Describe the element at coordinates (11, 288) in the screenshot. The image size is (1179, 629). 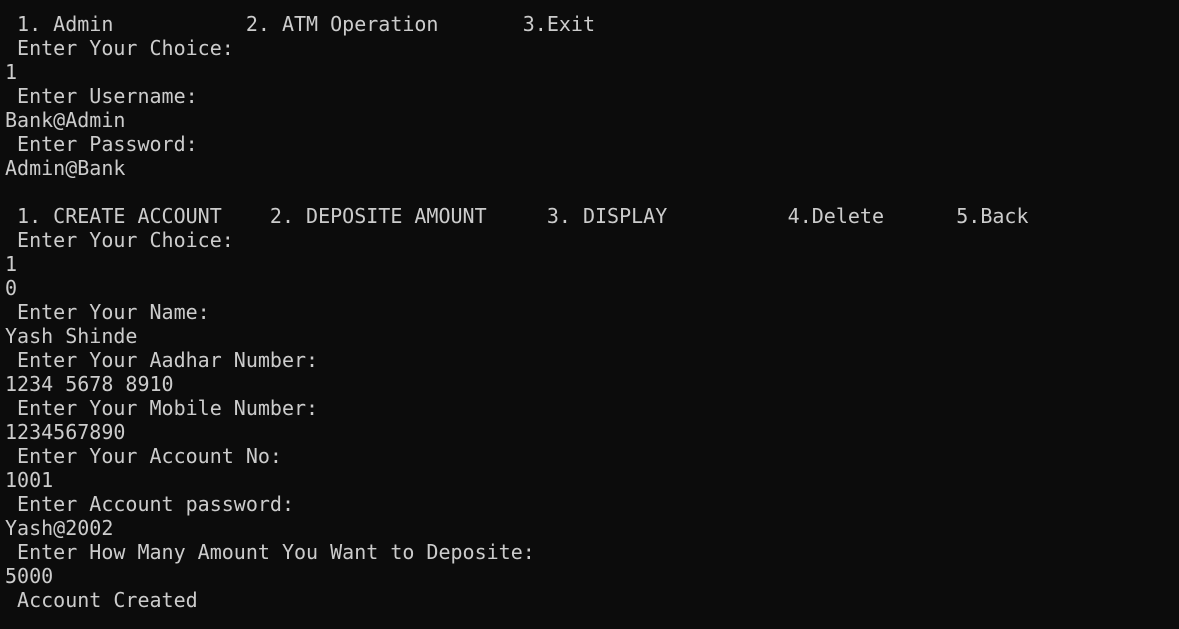
I see `output-line: 0` at that location.